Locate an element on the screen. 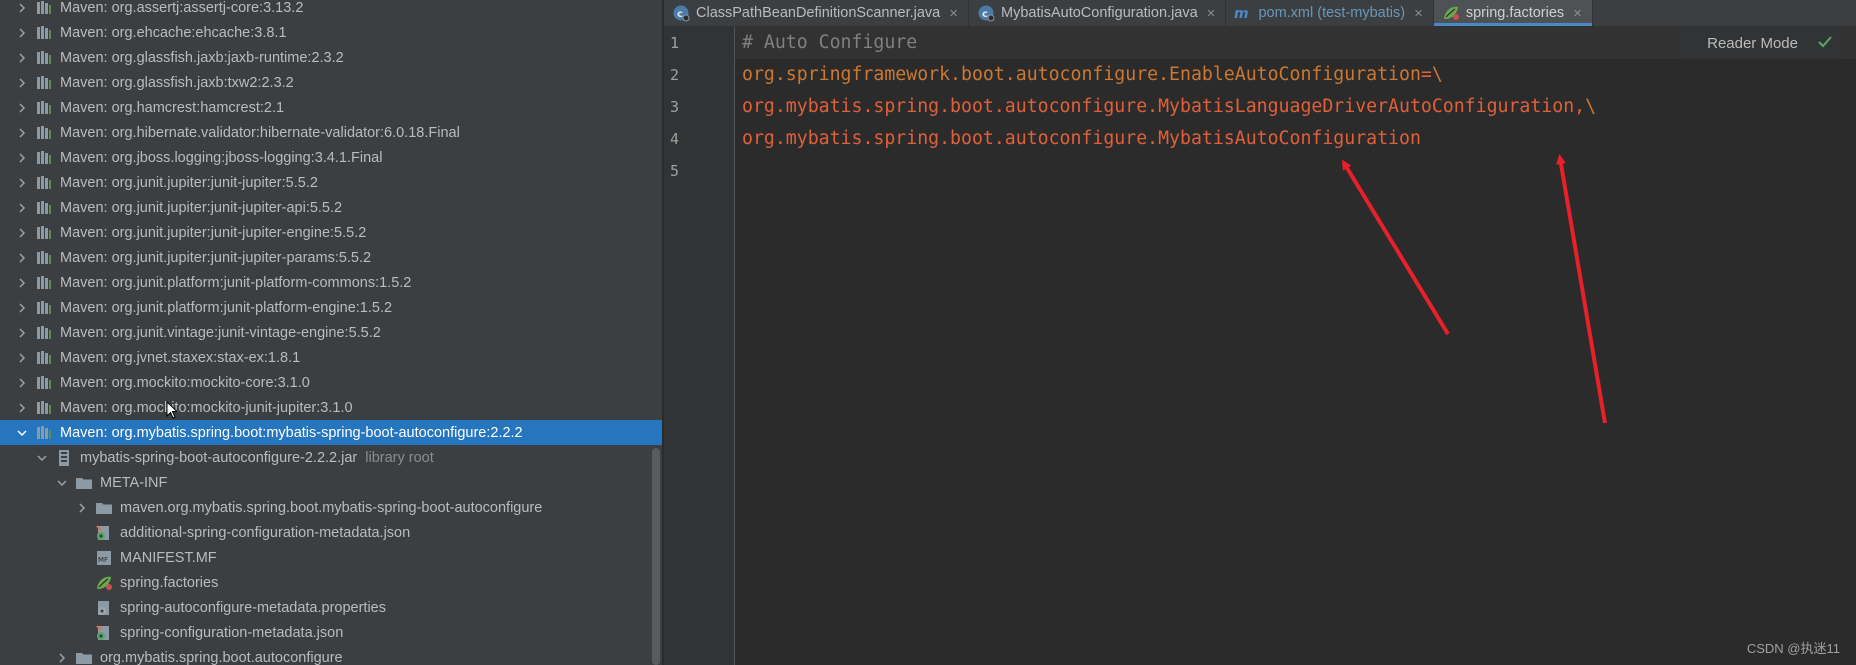 This screenshot has height=665, width=1856. editor-tab-label: spring.factories is located at coordinates (1515, 13).